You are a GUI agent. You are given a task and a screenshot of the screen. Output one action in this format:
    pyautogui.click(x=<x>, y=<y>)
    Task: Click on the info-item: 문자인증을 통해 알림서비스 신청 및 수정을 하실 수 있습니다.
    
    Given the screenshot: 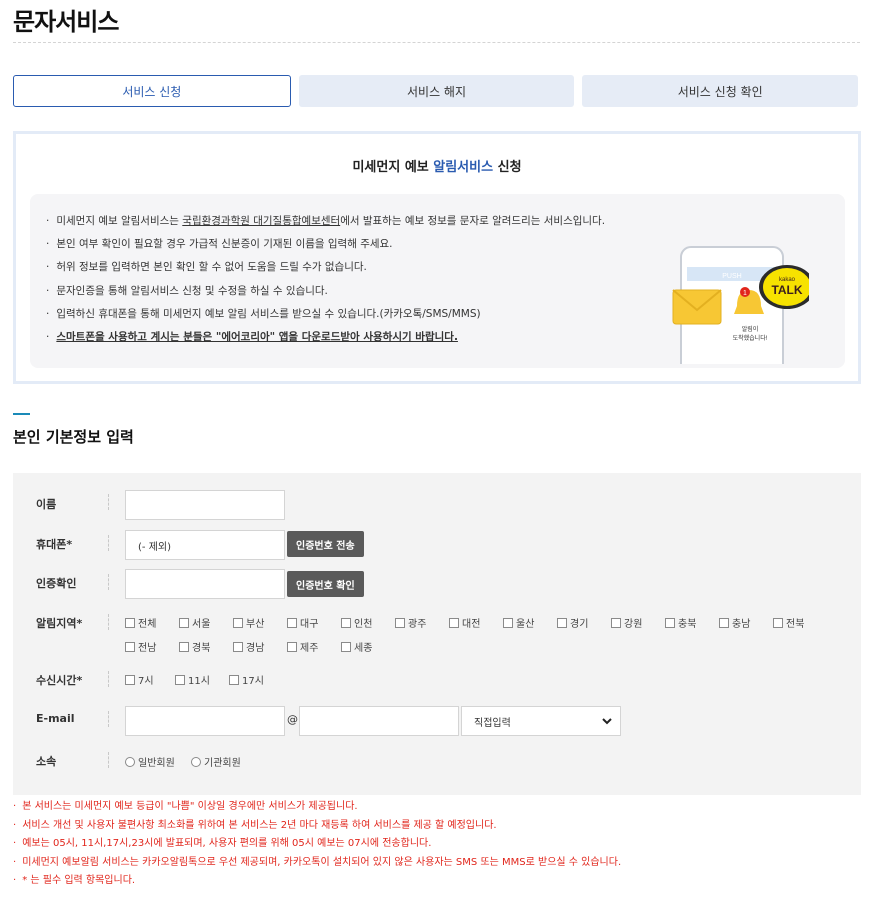 What is the action you would take?
    pyautogui.click(x=325, y=295)
    